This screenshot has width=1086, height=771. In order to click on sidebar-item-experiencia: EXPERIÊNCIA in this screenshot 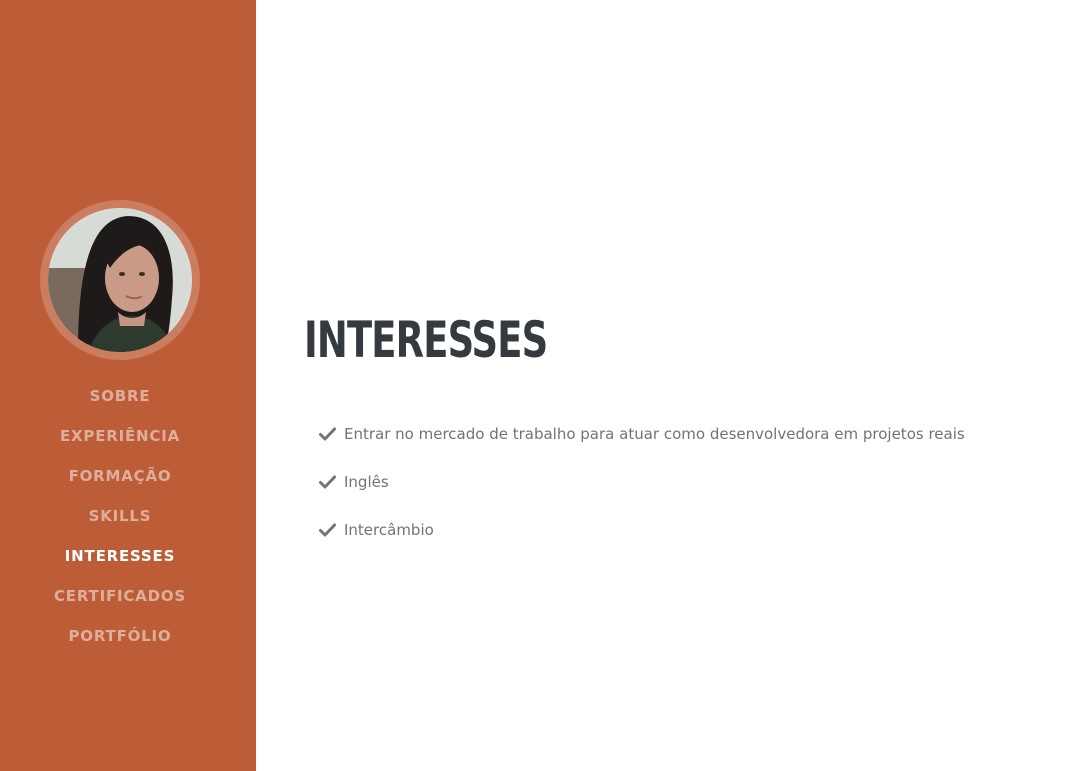, I will do `click(120, 436)`.